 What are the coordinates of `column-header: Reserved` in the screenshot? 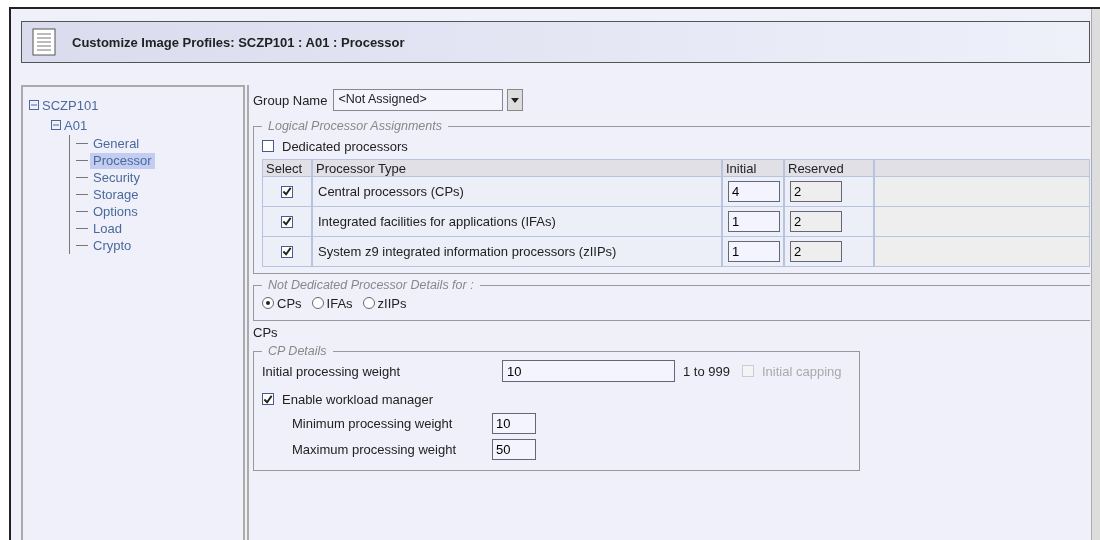 It's located at (829, 168).